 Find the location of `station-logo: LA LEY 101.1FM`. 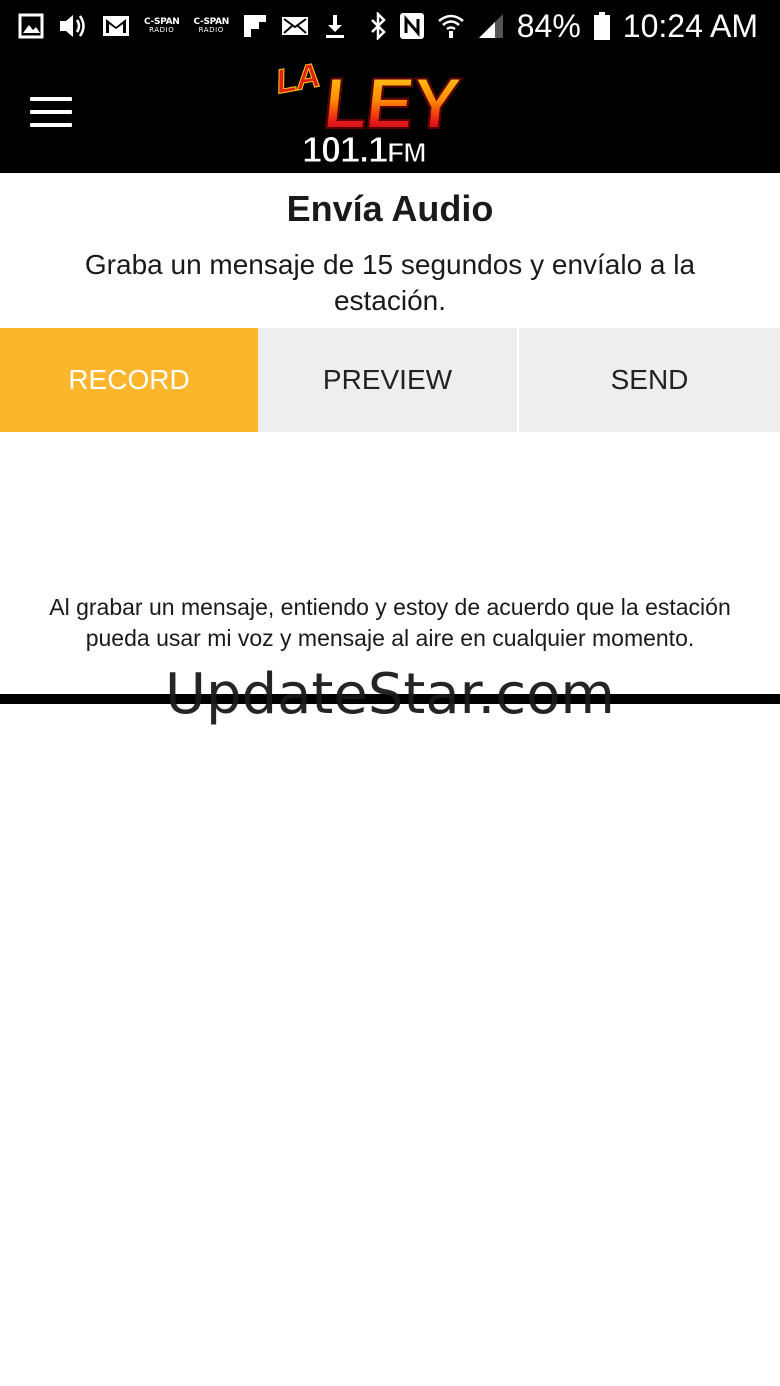

station-logo: LA LEY 101.1FM is located at coordinates (390, 114).